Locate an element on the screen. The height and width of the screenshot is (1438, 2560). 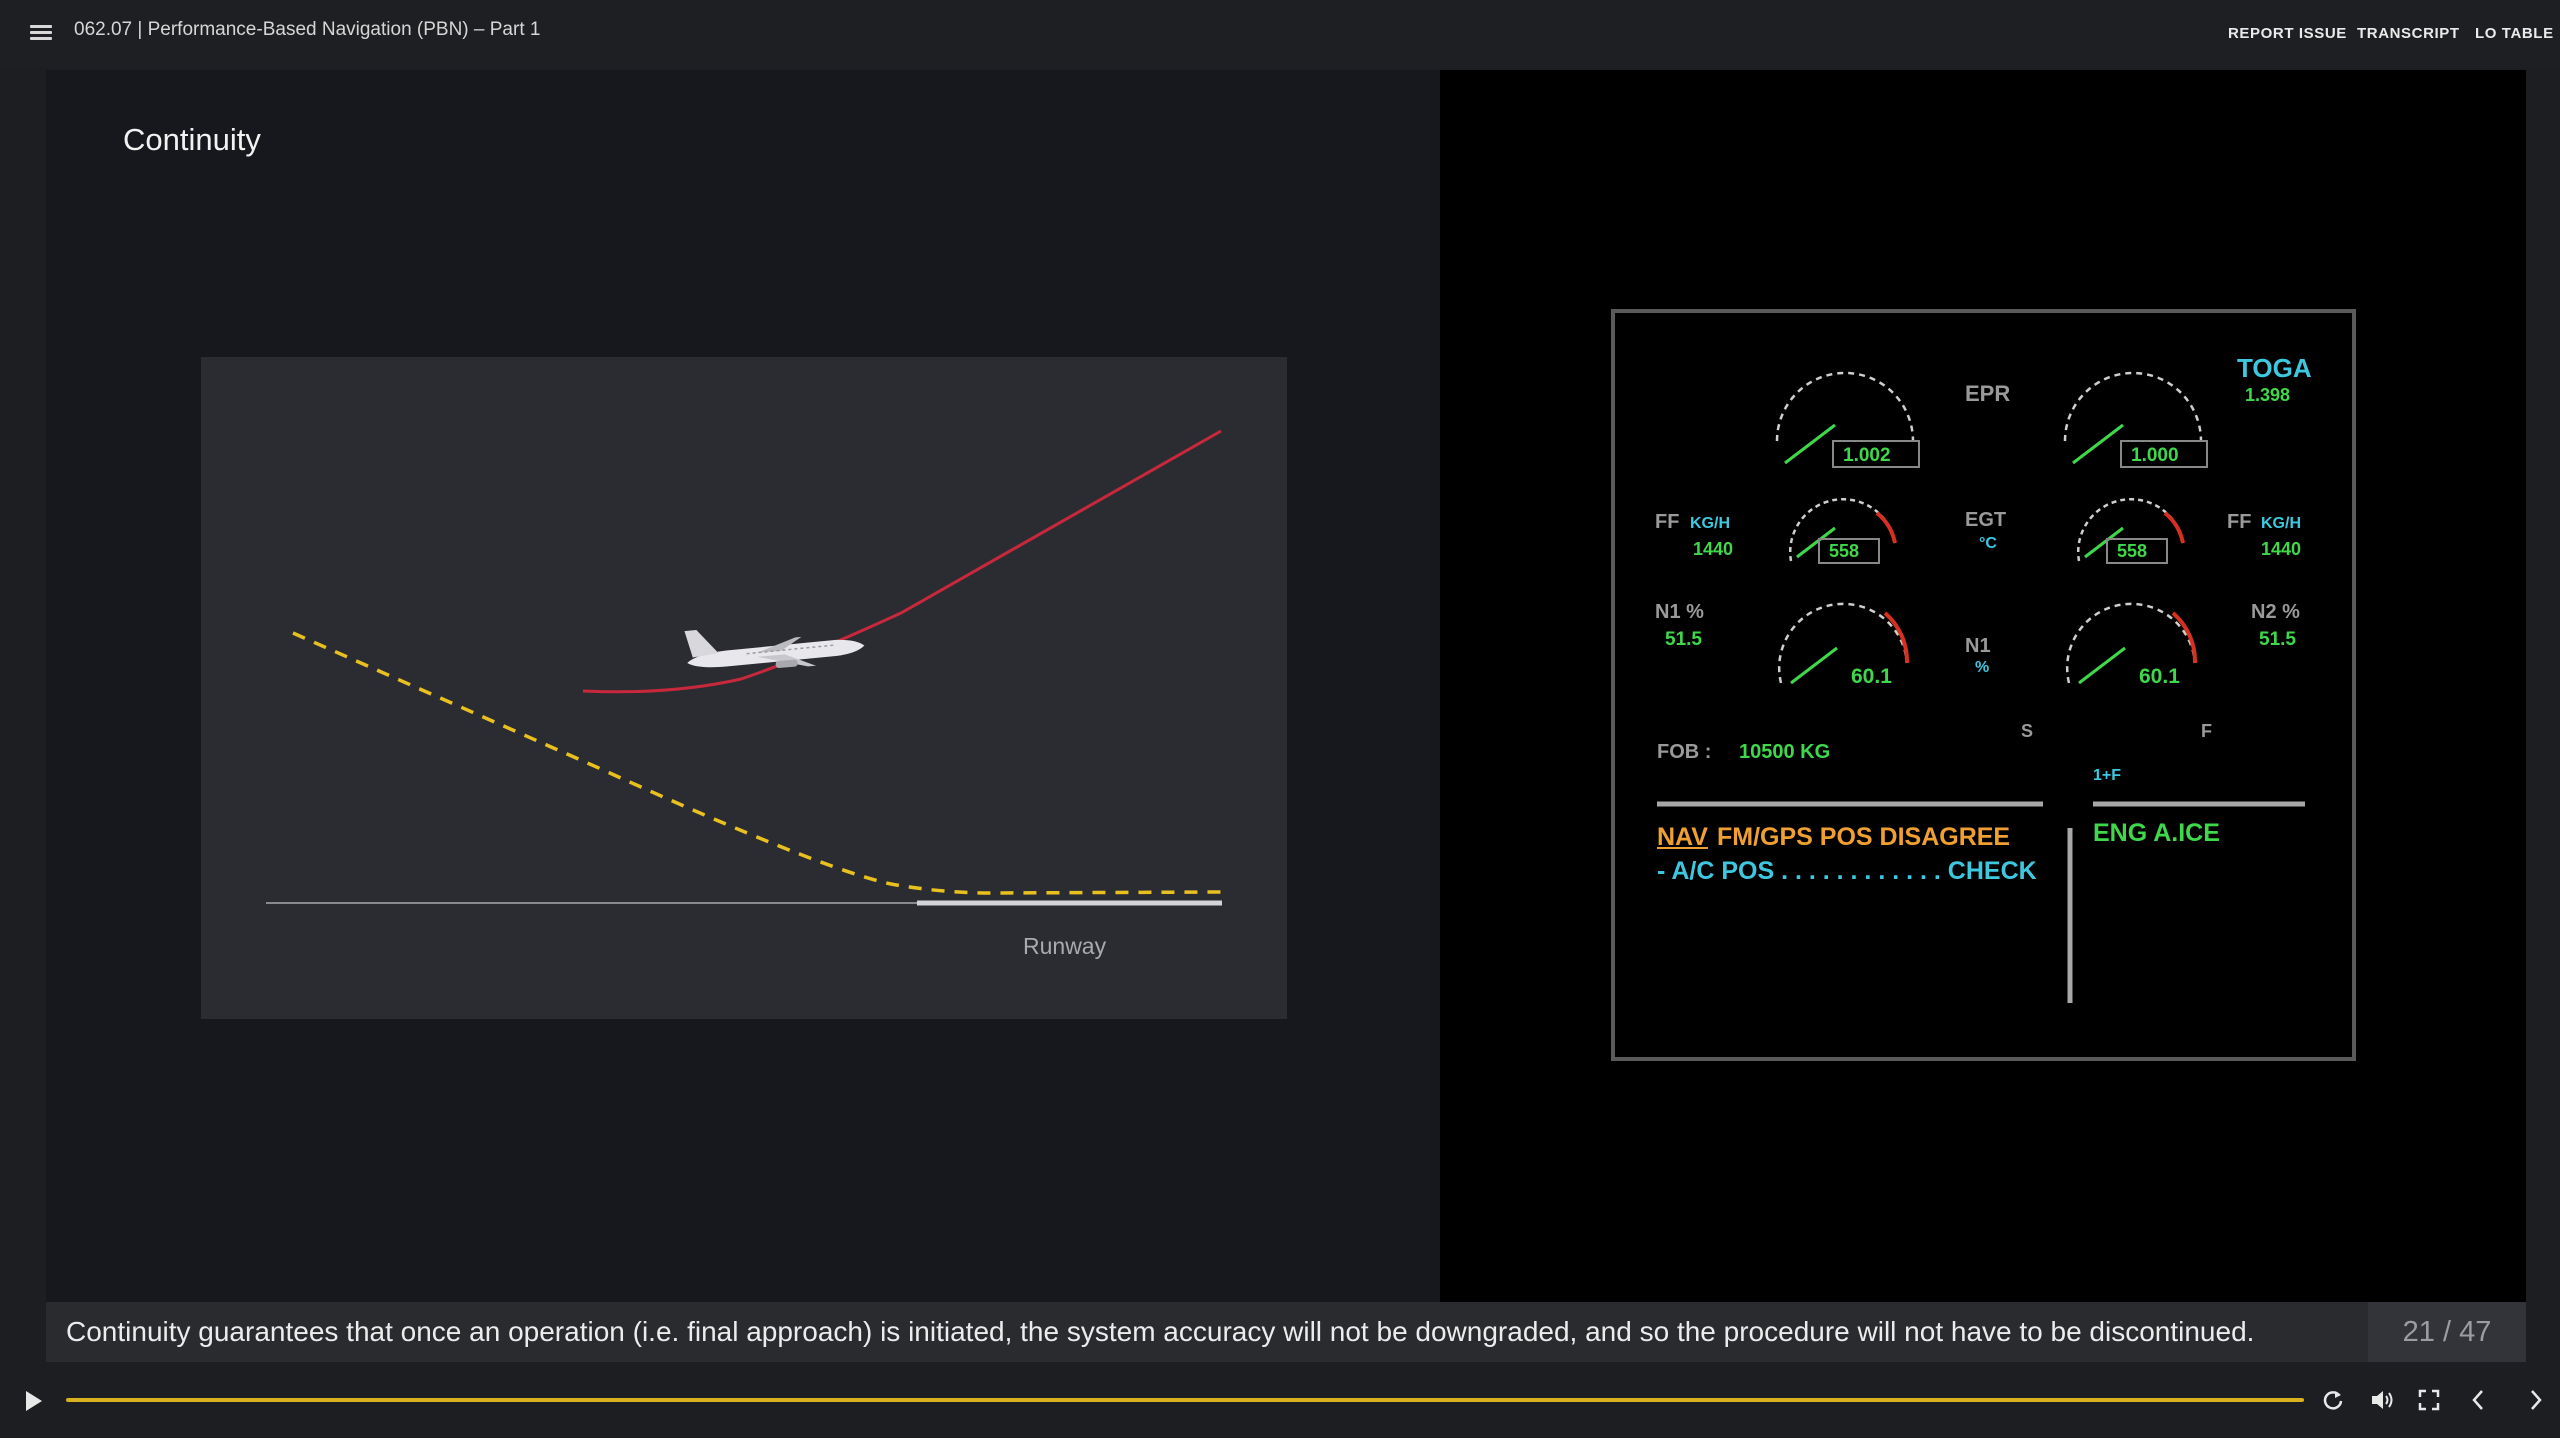
runway-label: Runway is located at coordinates (1065, 946).